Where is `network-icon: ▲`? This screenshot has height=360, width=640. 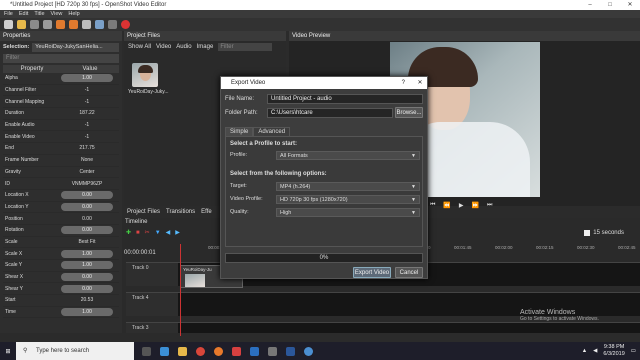 network-icon: ▲ is located at coordinates (584, 351).